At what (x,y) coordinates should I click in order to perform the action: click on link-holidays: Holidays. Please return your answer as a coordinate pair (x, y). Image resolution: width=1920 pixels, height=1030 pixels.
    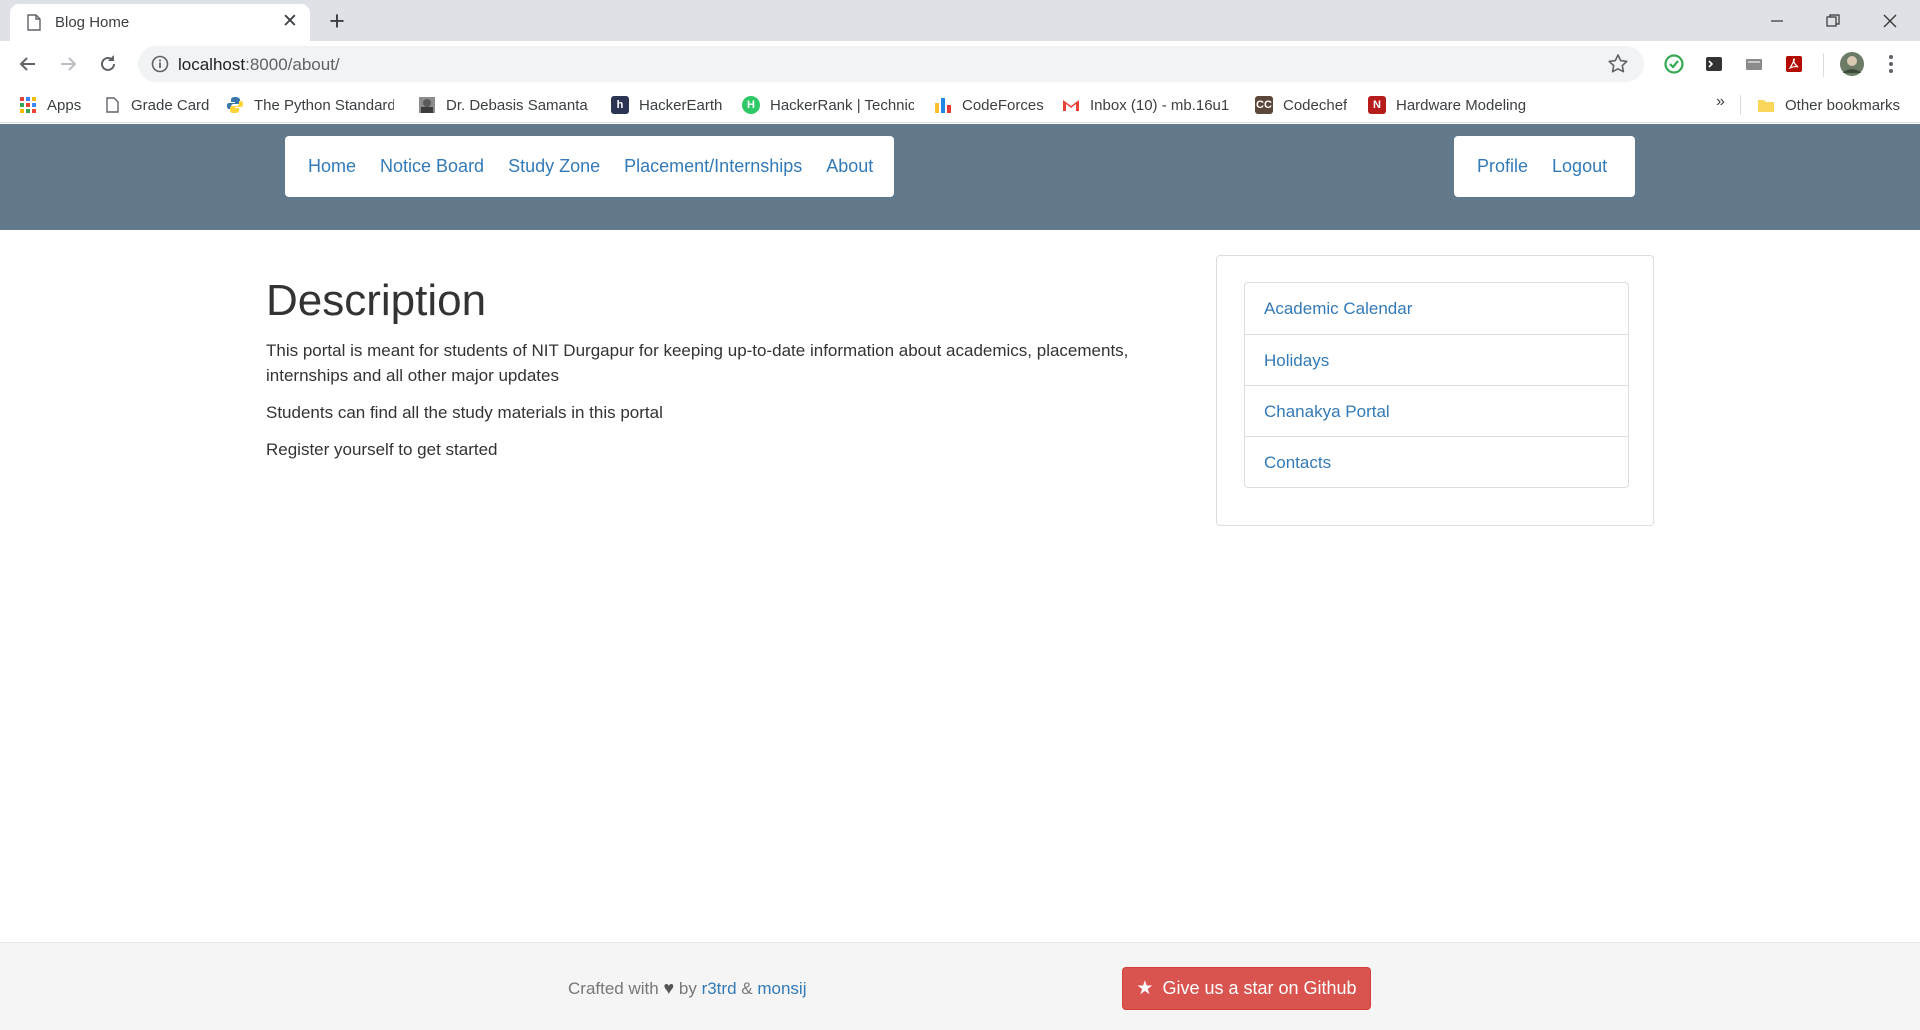
    Looking at the image, I should click on (1436, 359).